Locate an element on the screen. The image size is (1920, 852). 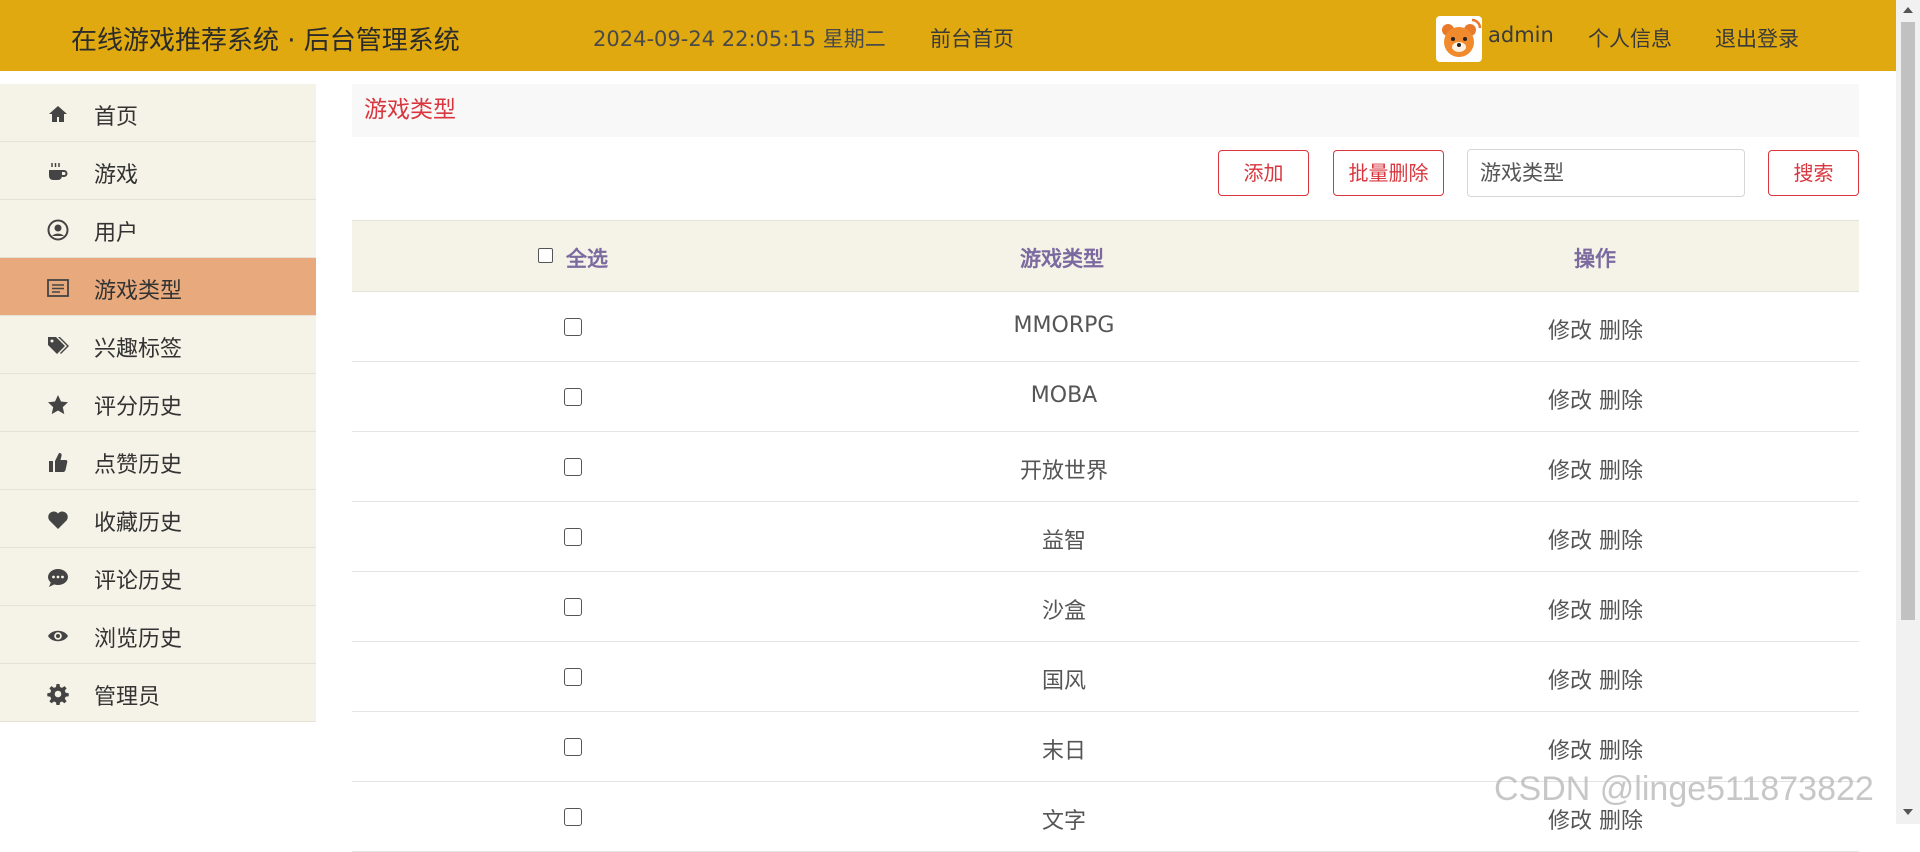
heart-icon is located at coordinates (58, 520).